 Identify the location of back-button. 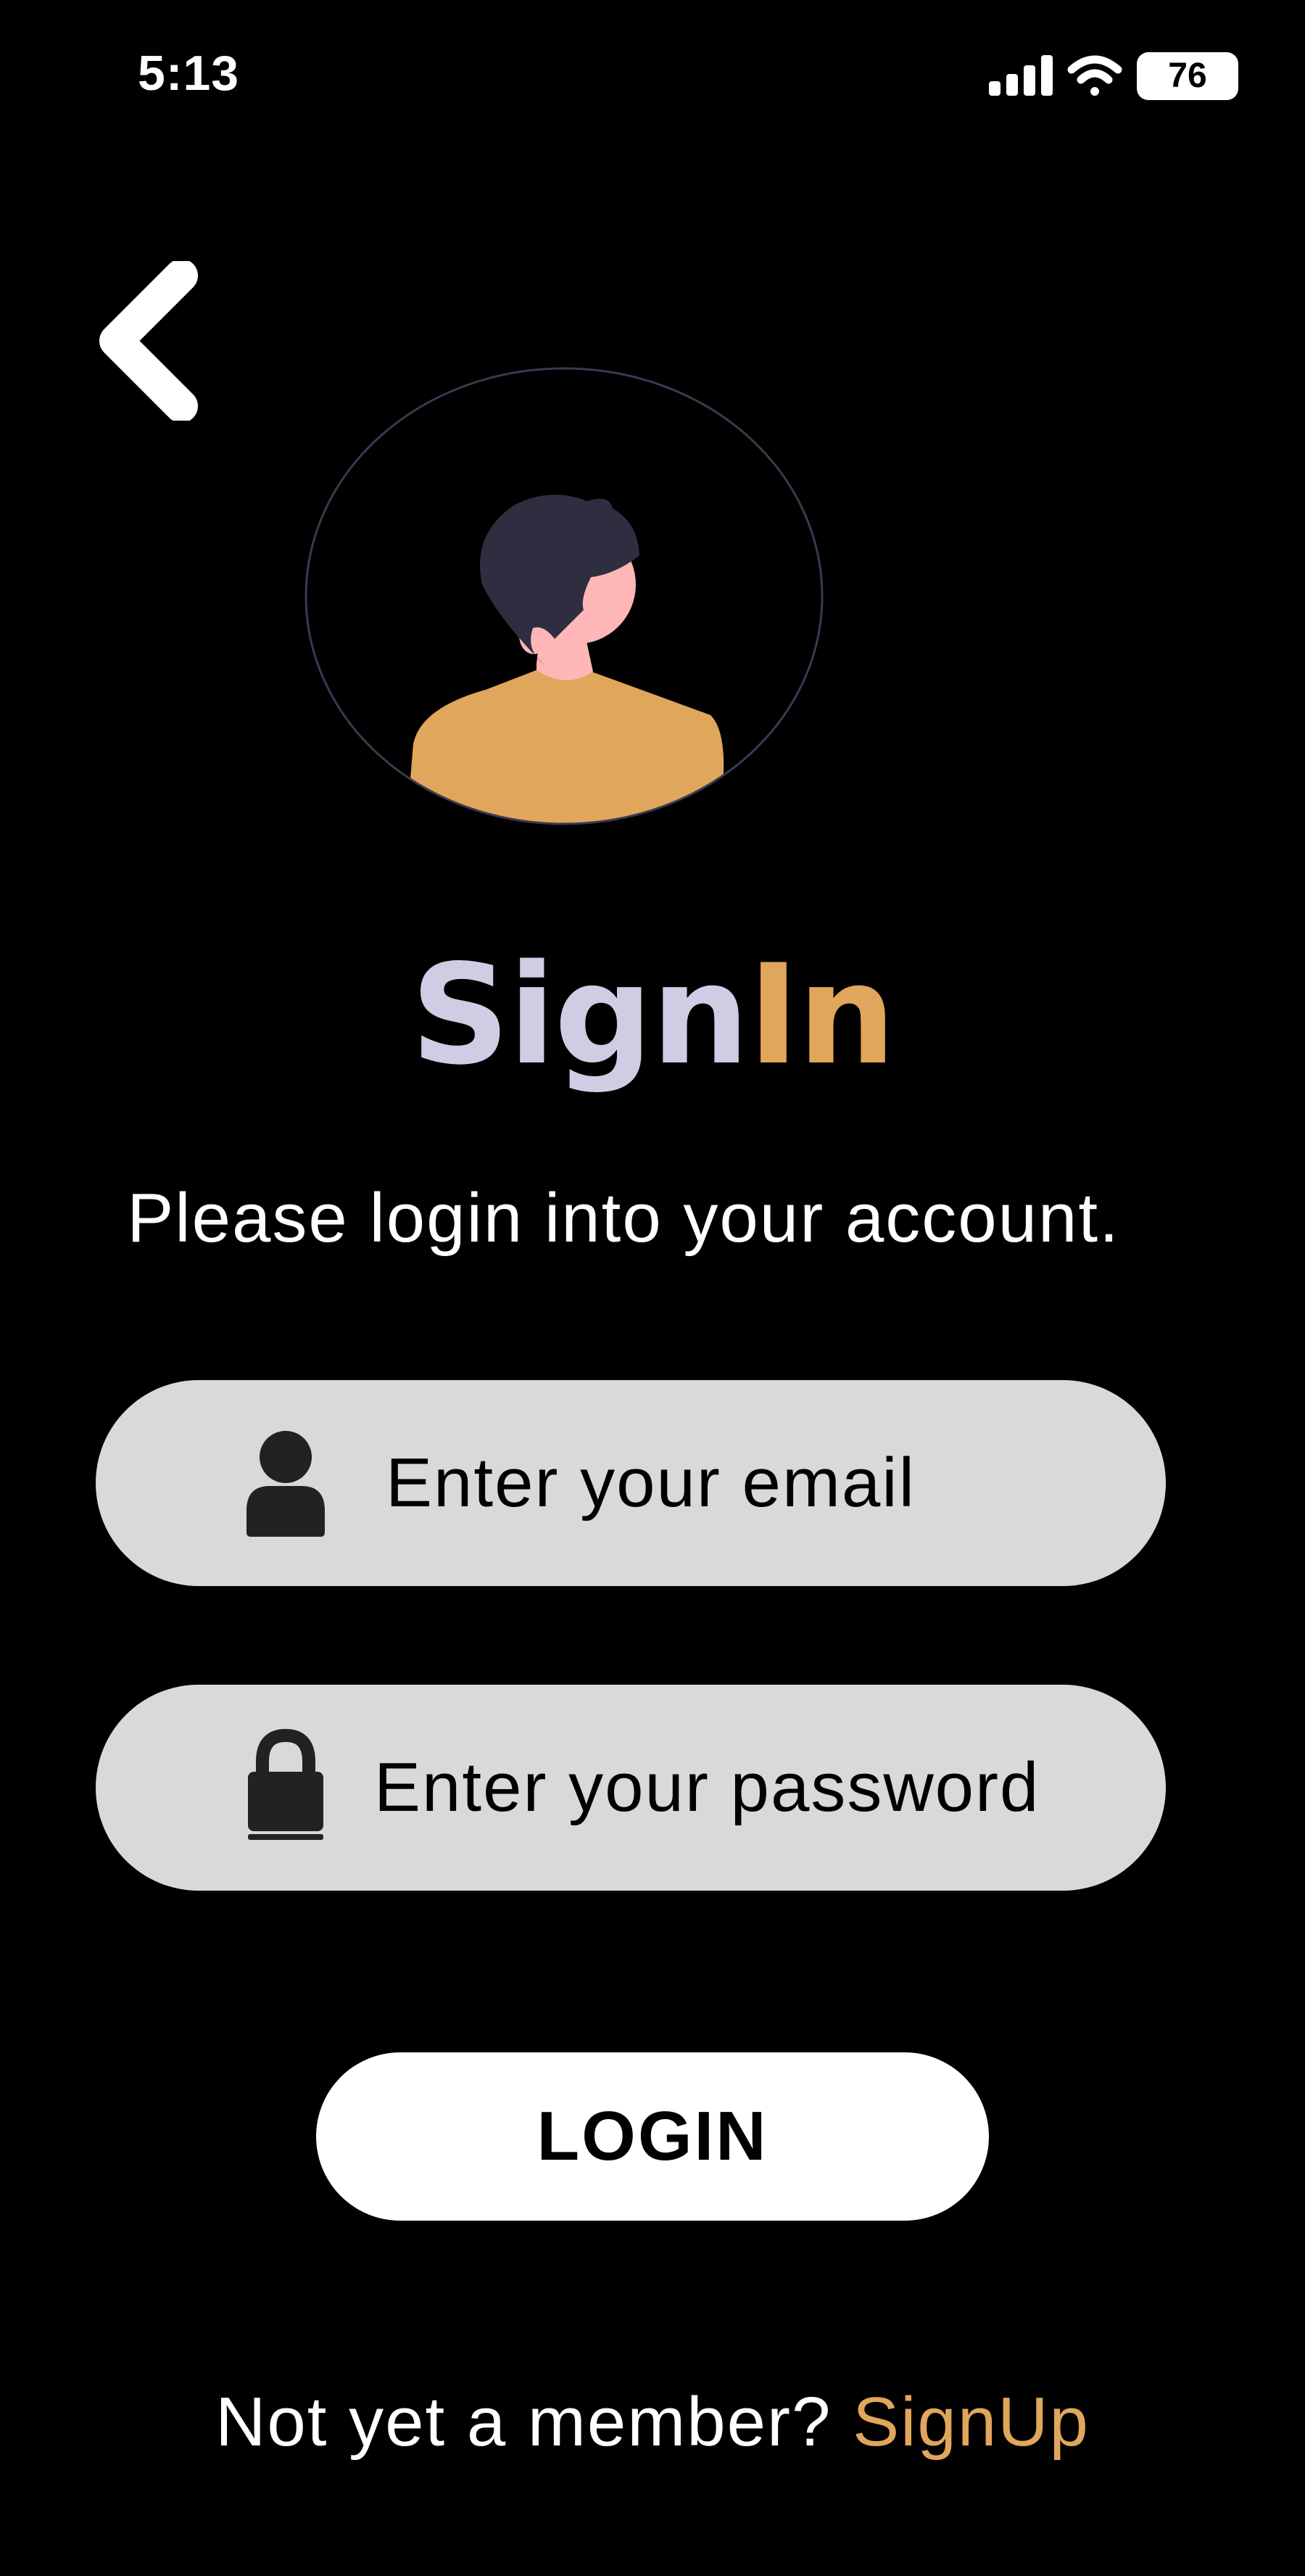
(145, 341).